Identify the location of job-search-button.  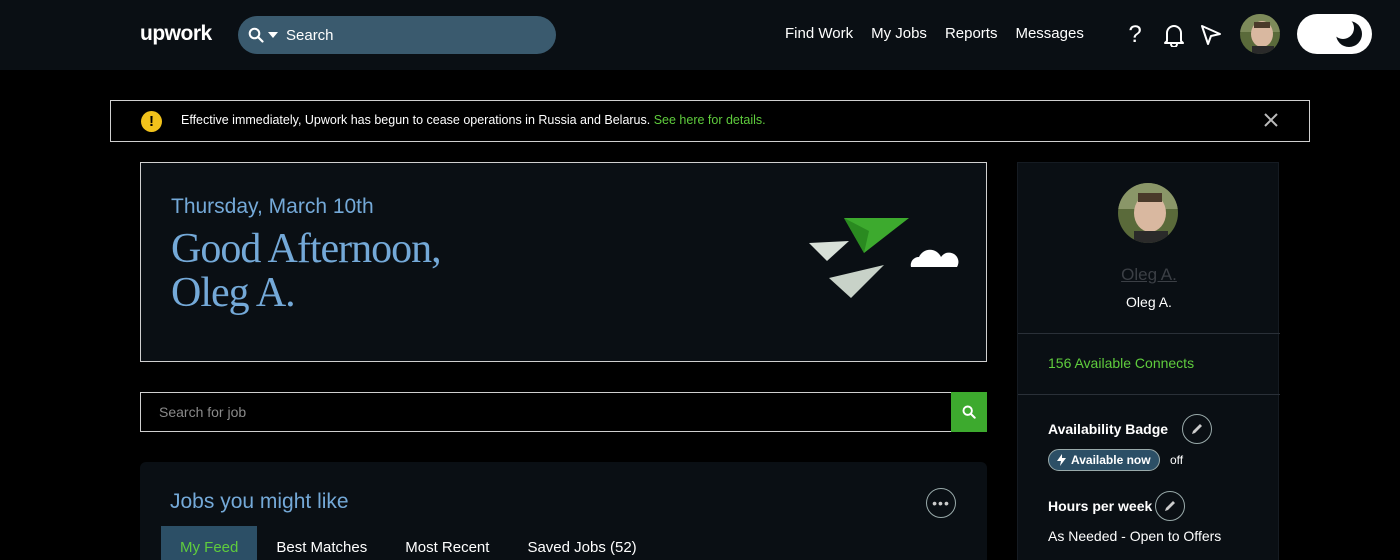
(969, 412).